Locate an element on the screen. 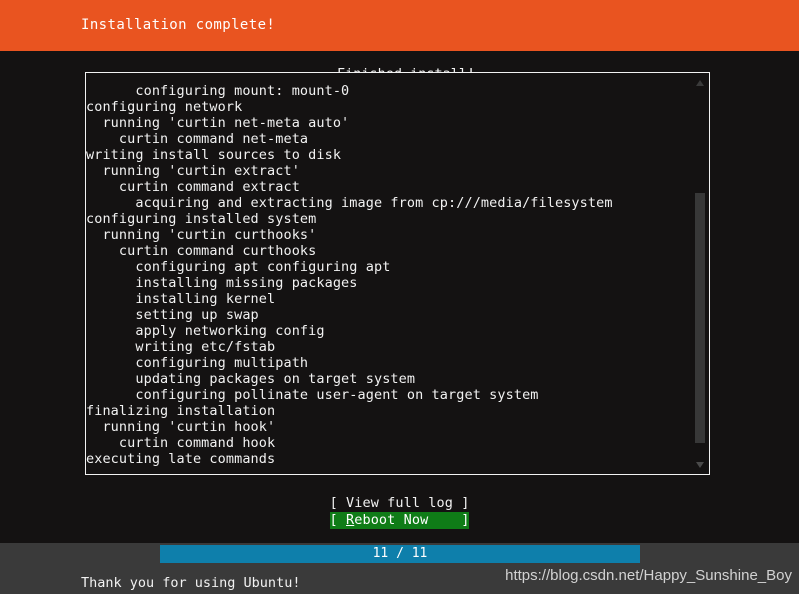  log-line: installing missing packages is located at coordinates (222, 283).